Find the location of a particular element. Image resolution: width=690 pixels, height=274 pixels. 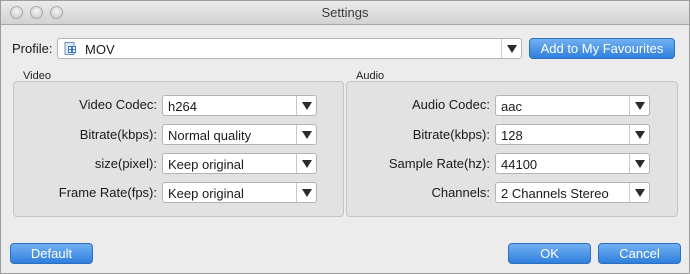

profile-dropdown-button is located at coordinates (511, 48).